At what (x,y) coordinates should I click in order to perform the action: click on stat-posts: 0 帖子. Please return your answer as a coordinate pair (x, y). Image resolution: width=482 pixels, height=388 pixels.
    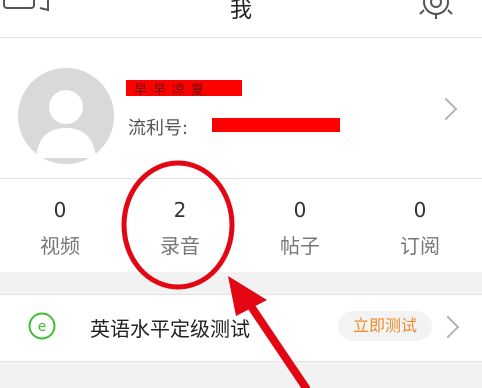
    Looking at the image, I should click on (300, 226).